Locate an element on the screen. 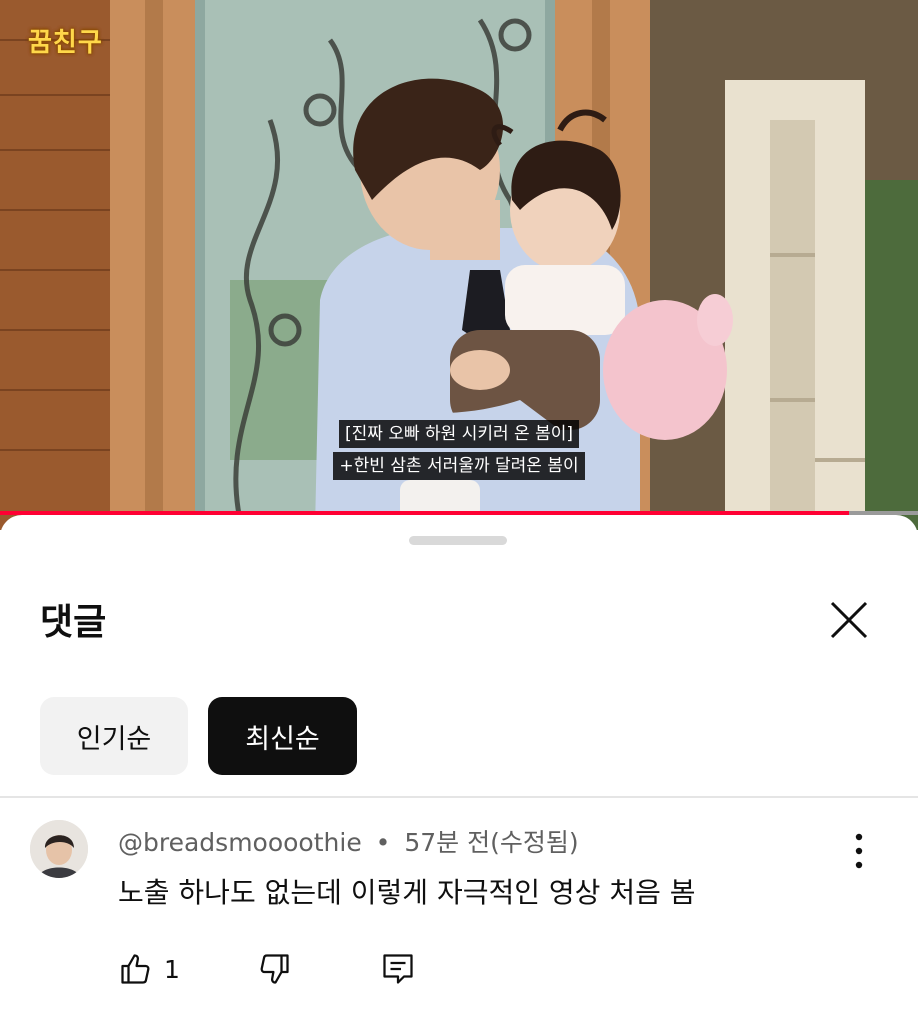 The image size is (918, 1024). avatar is located at coordinates (59, 849).